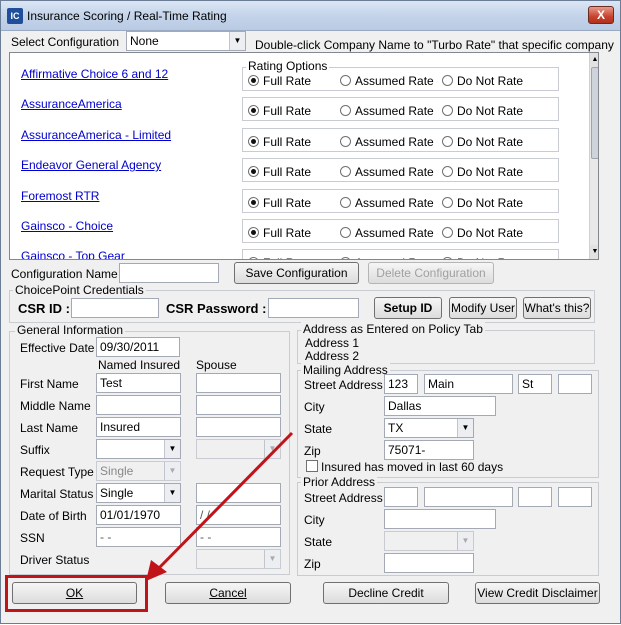 The height and width of the screenshot is (625, 621). I want to click on prior-street-name-input, so click(468, 497).